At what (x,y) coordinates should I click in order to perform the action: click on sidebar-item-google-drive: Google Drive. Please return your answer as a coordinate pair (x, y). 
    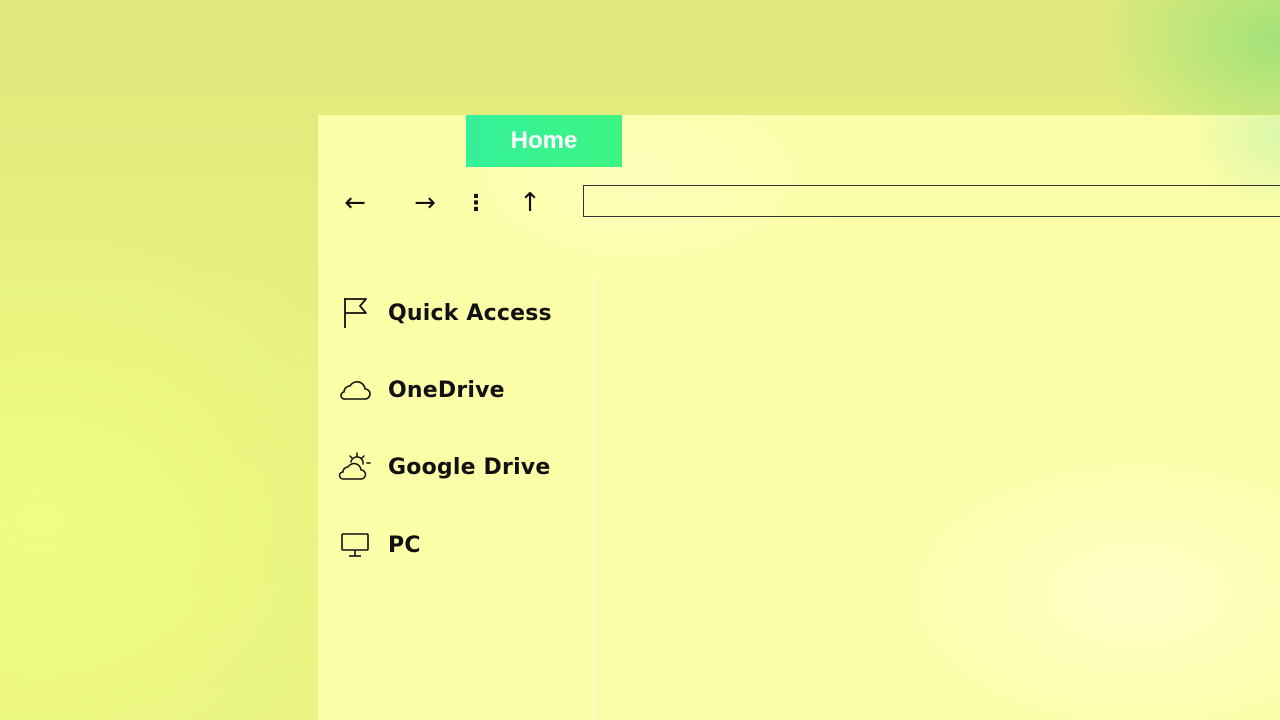
    Looking at the image, I should click on (463, 467).